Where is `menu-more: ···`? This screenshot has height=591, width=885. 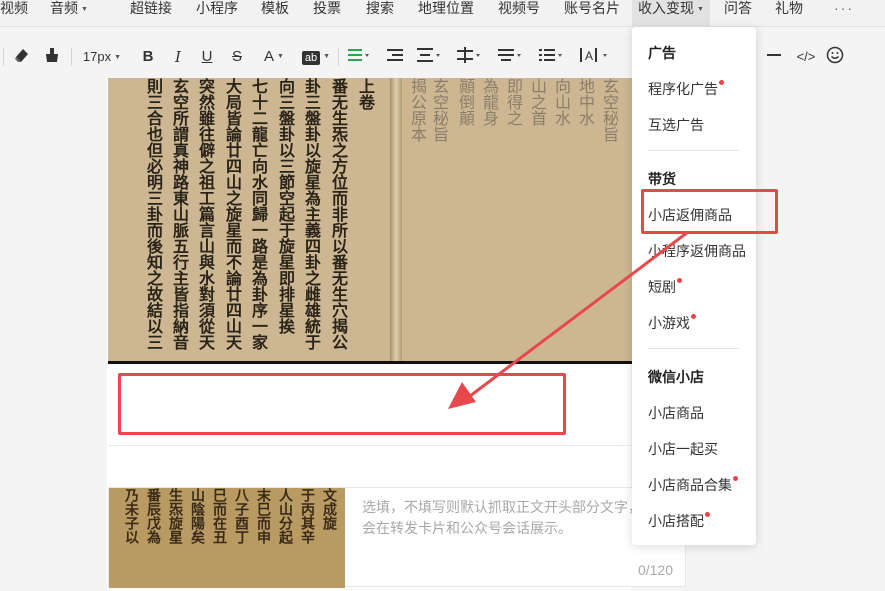 menu-more: ··· is located at coordinates (844, 13).